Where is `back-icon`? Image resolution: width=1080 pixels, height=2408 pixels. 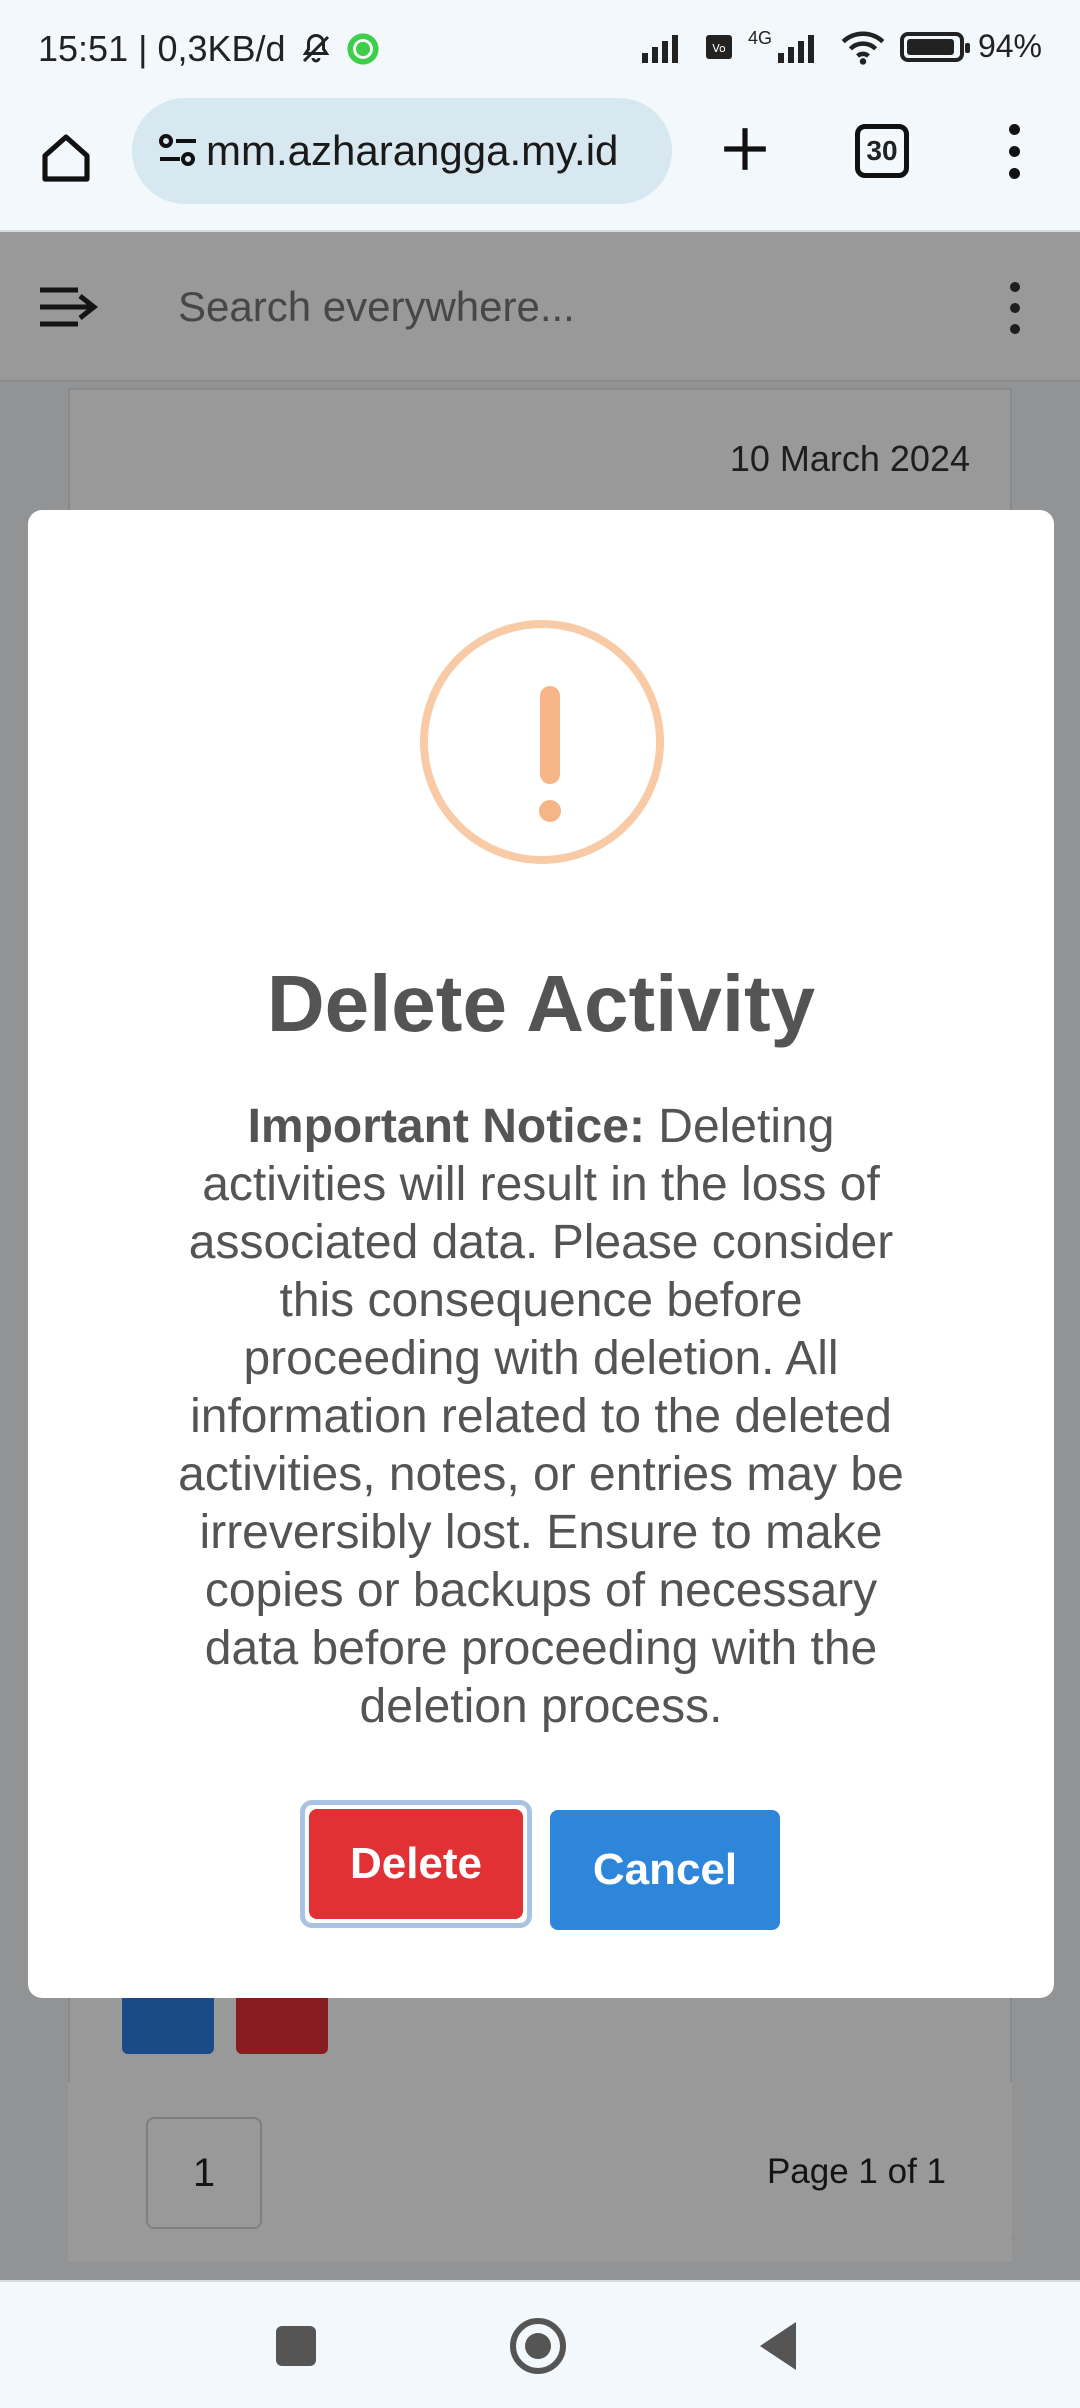 back-icon is located at coordinates (778, 2346).